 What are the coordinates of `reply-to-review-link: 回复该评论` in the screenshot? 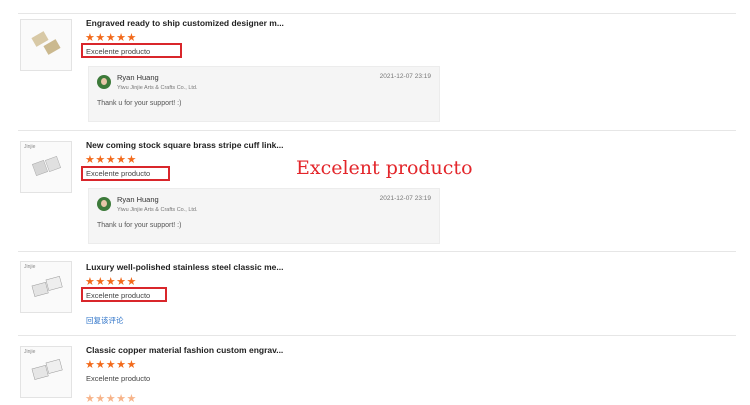 It's located at (105, 320).